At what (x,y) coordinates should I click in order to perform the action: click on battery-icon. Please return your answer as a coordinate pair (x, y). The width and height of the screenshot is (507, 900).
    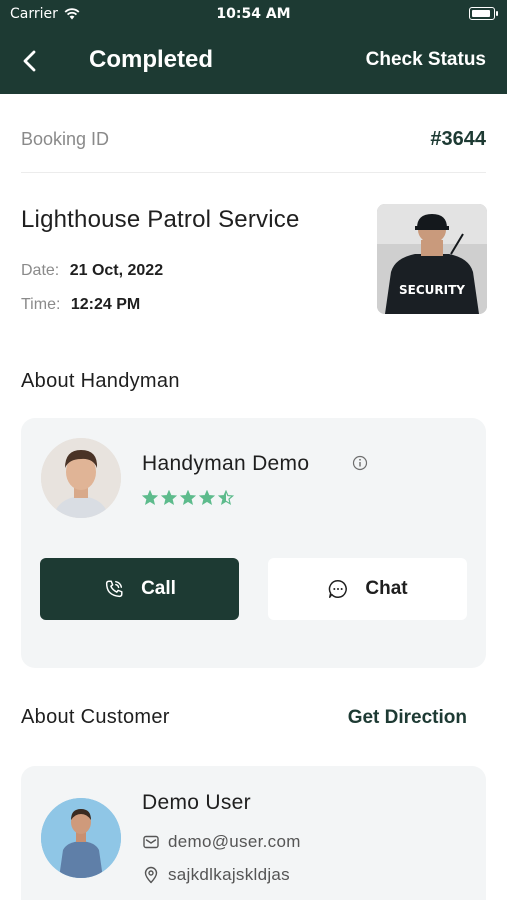
    Looking at the image, I should click on (483, 13).